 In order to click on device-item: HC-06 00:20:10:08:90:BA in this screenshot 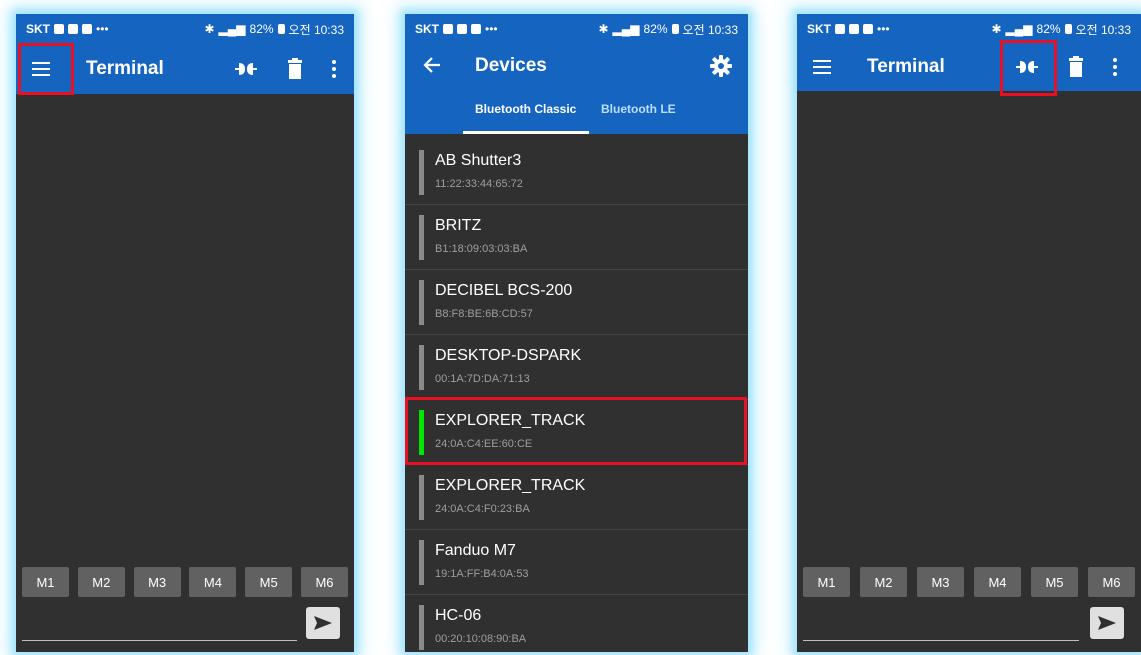, I will do `click(576, 623)`.